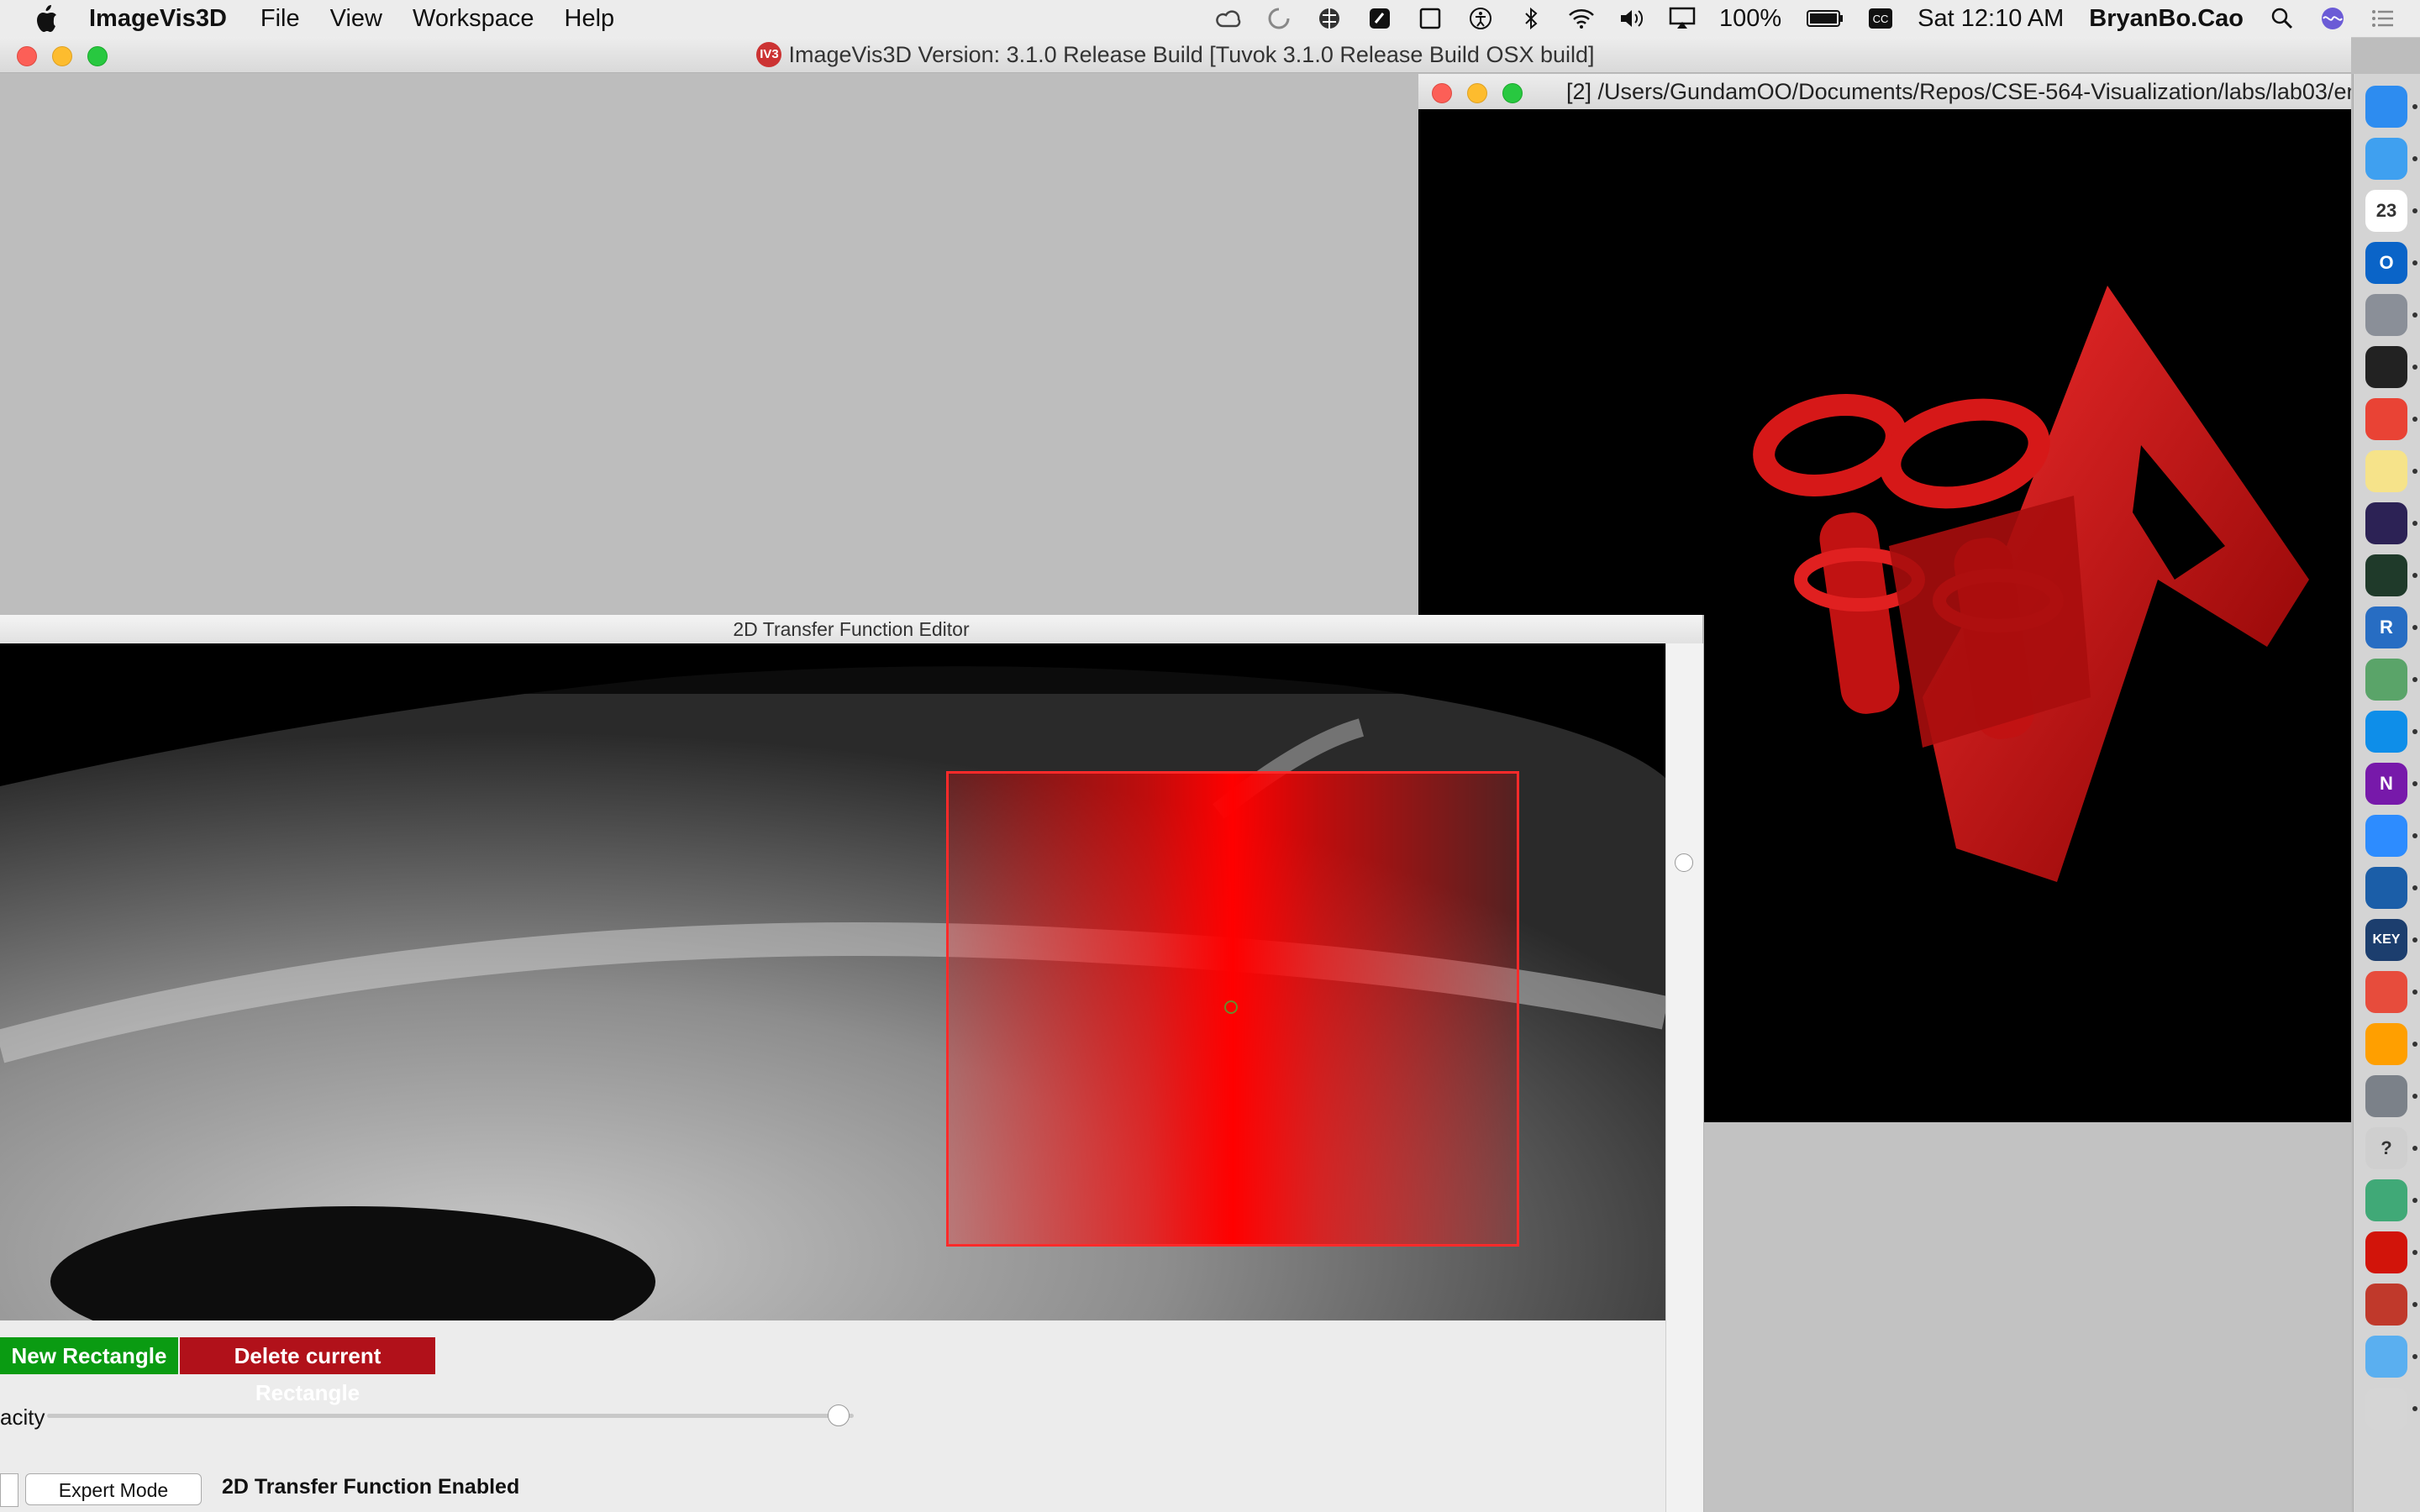 Image resolution: width=2420 pixels, height=1512 pixels. What do you see at coordinates (2383, 18) in the screenshot?
I see `notification-center-icon` at bounding box center [2383, 18].